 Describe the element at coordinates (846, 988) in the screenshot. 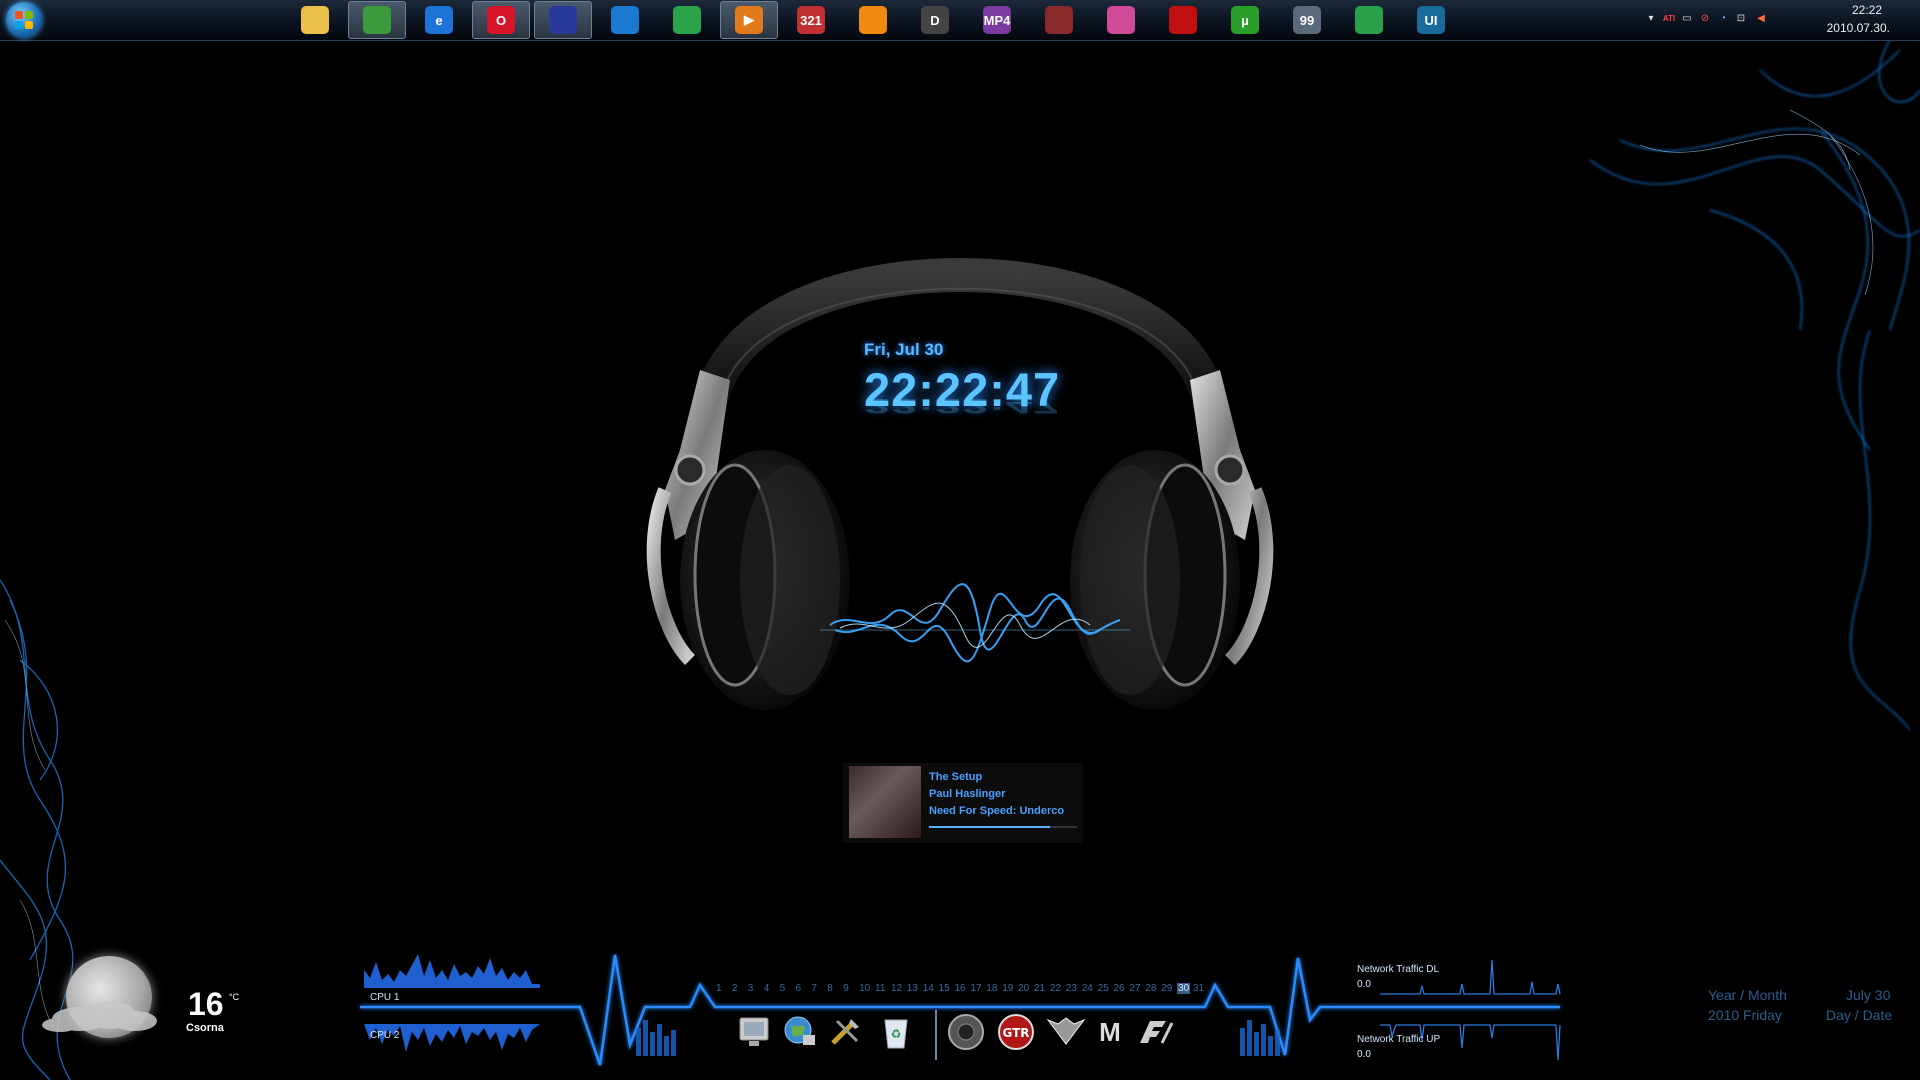

I see `calendar-day: 9` at that location.